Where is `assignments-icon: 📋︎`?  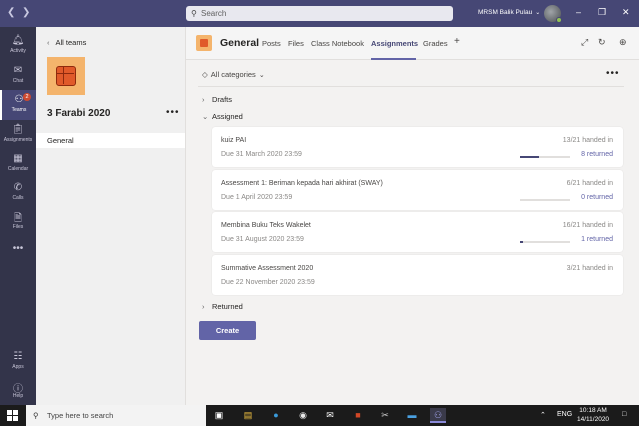 assignments-icon: 📋︎ is located at coordinates (18, 129).